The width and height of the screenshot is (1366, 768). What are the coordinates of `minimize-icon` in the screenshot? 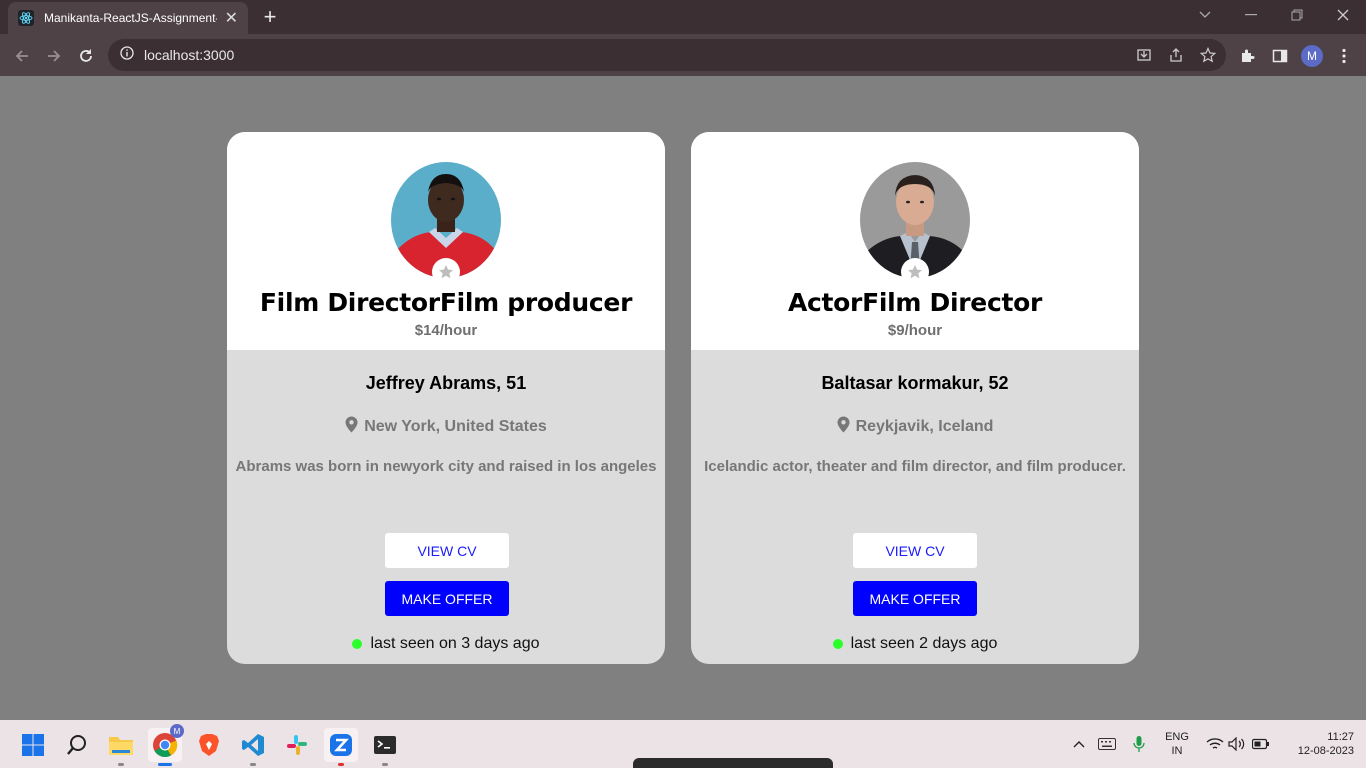 It's located at (1251, 15).